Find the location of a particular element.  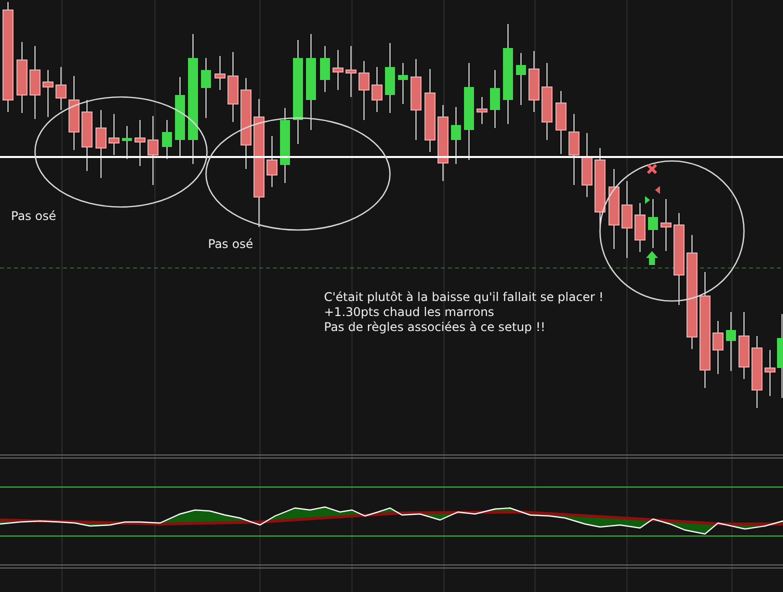

annotation-text: Pas de règles associées à ce setup !! is located at coordinates (435, 327).